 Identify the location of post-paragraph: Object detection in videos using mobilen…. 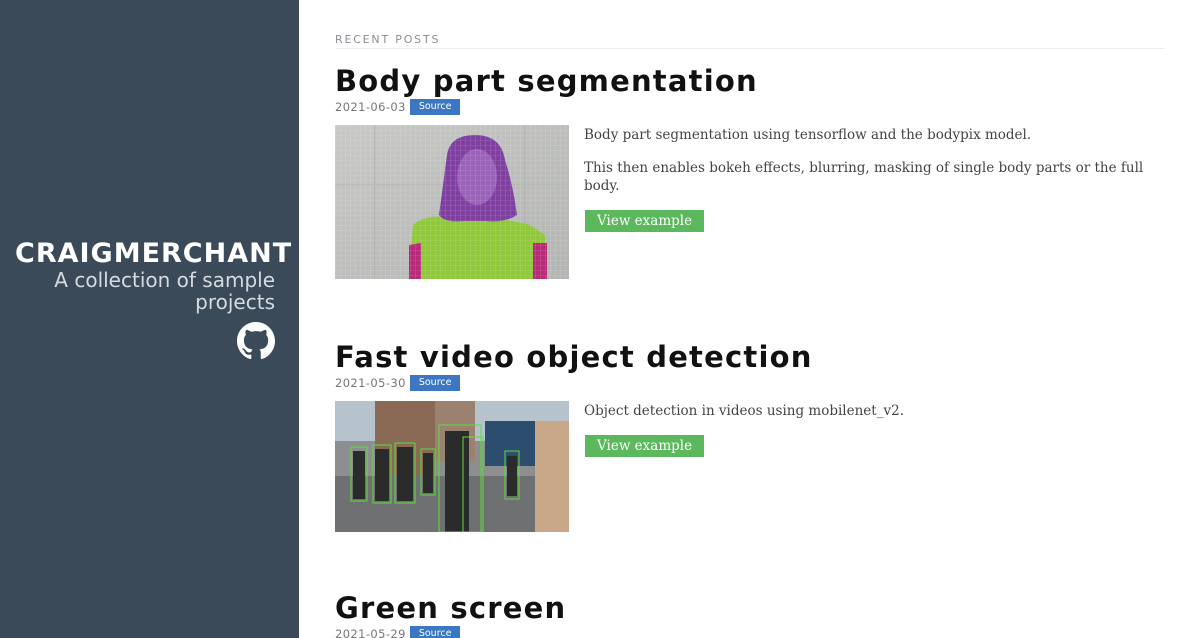
(744, 411).